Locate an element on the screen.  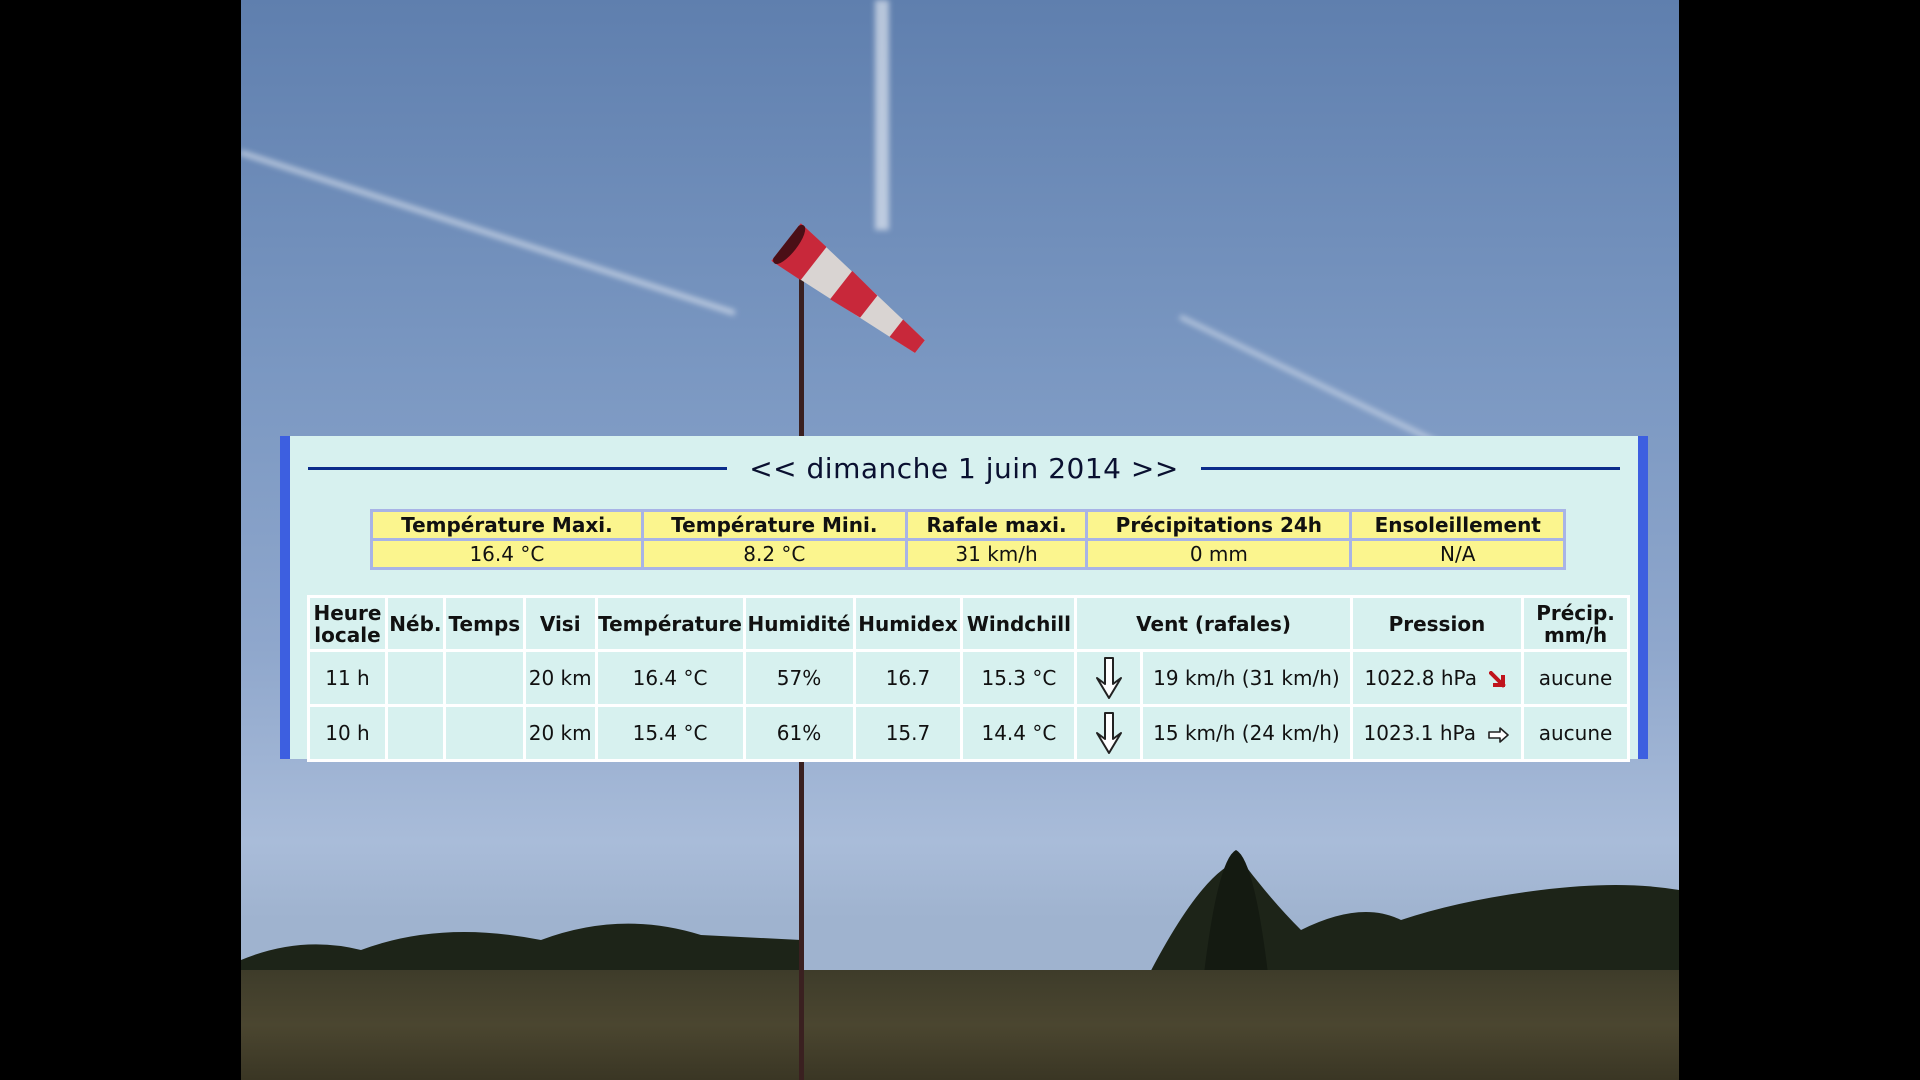
cell-windchill: 15.3 °C is located at coordinates (1019, 678).